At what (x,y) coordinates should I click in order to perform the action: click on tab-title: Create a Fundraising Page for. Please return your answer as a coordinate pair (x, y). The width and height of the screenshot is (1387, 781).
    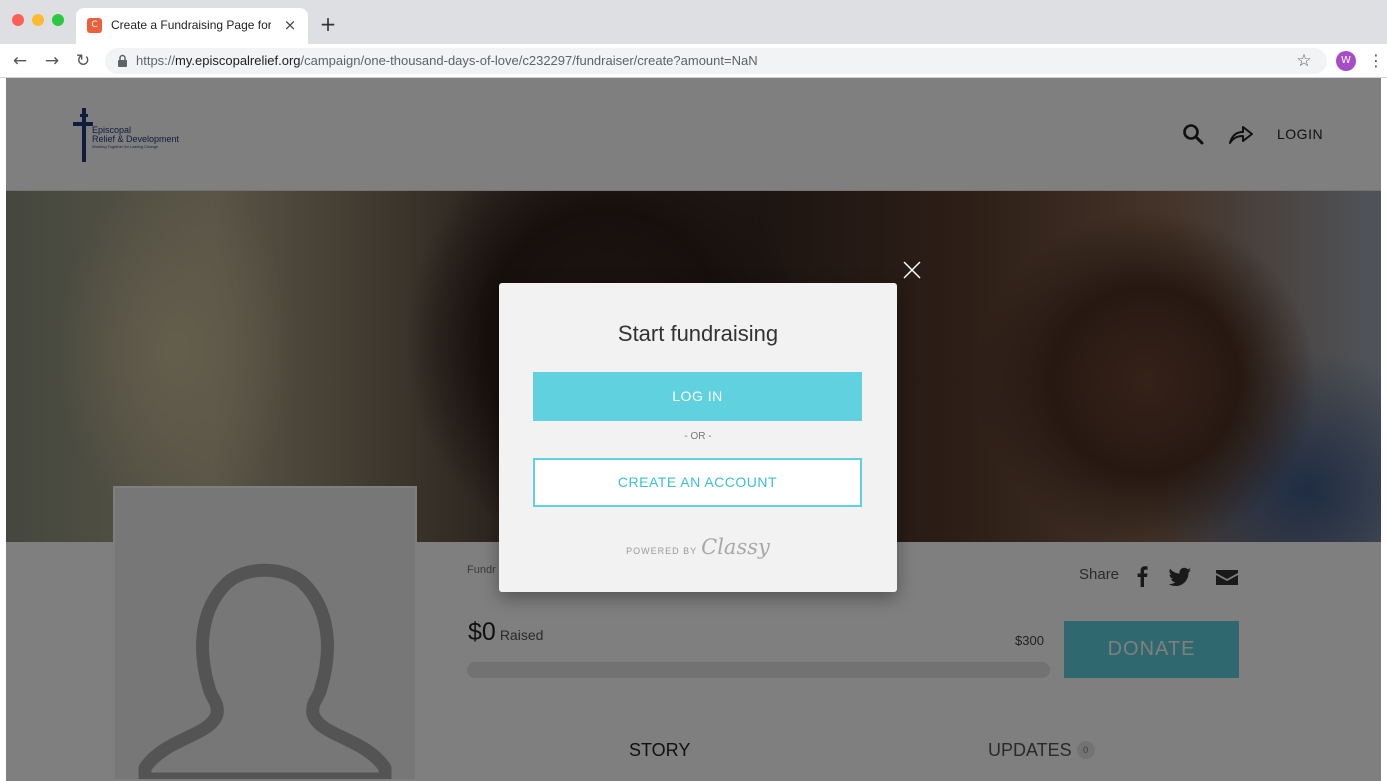
    Looking at the image, I should click on (191, 25).